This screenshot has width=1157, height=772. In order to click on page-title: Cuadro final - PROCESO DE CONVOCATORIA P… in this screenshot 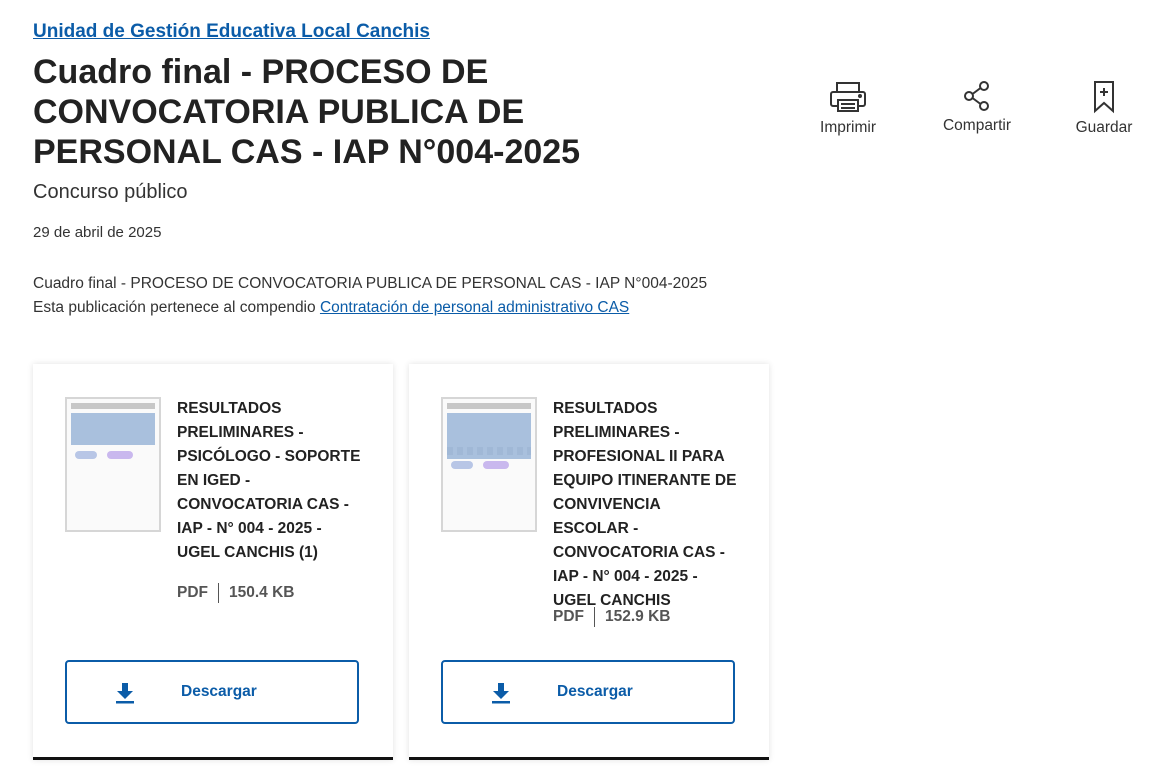, I will do `click(307, 112)`.